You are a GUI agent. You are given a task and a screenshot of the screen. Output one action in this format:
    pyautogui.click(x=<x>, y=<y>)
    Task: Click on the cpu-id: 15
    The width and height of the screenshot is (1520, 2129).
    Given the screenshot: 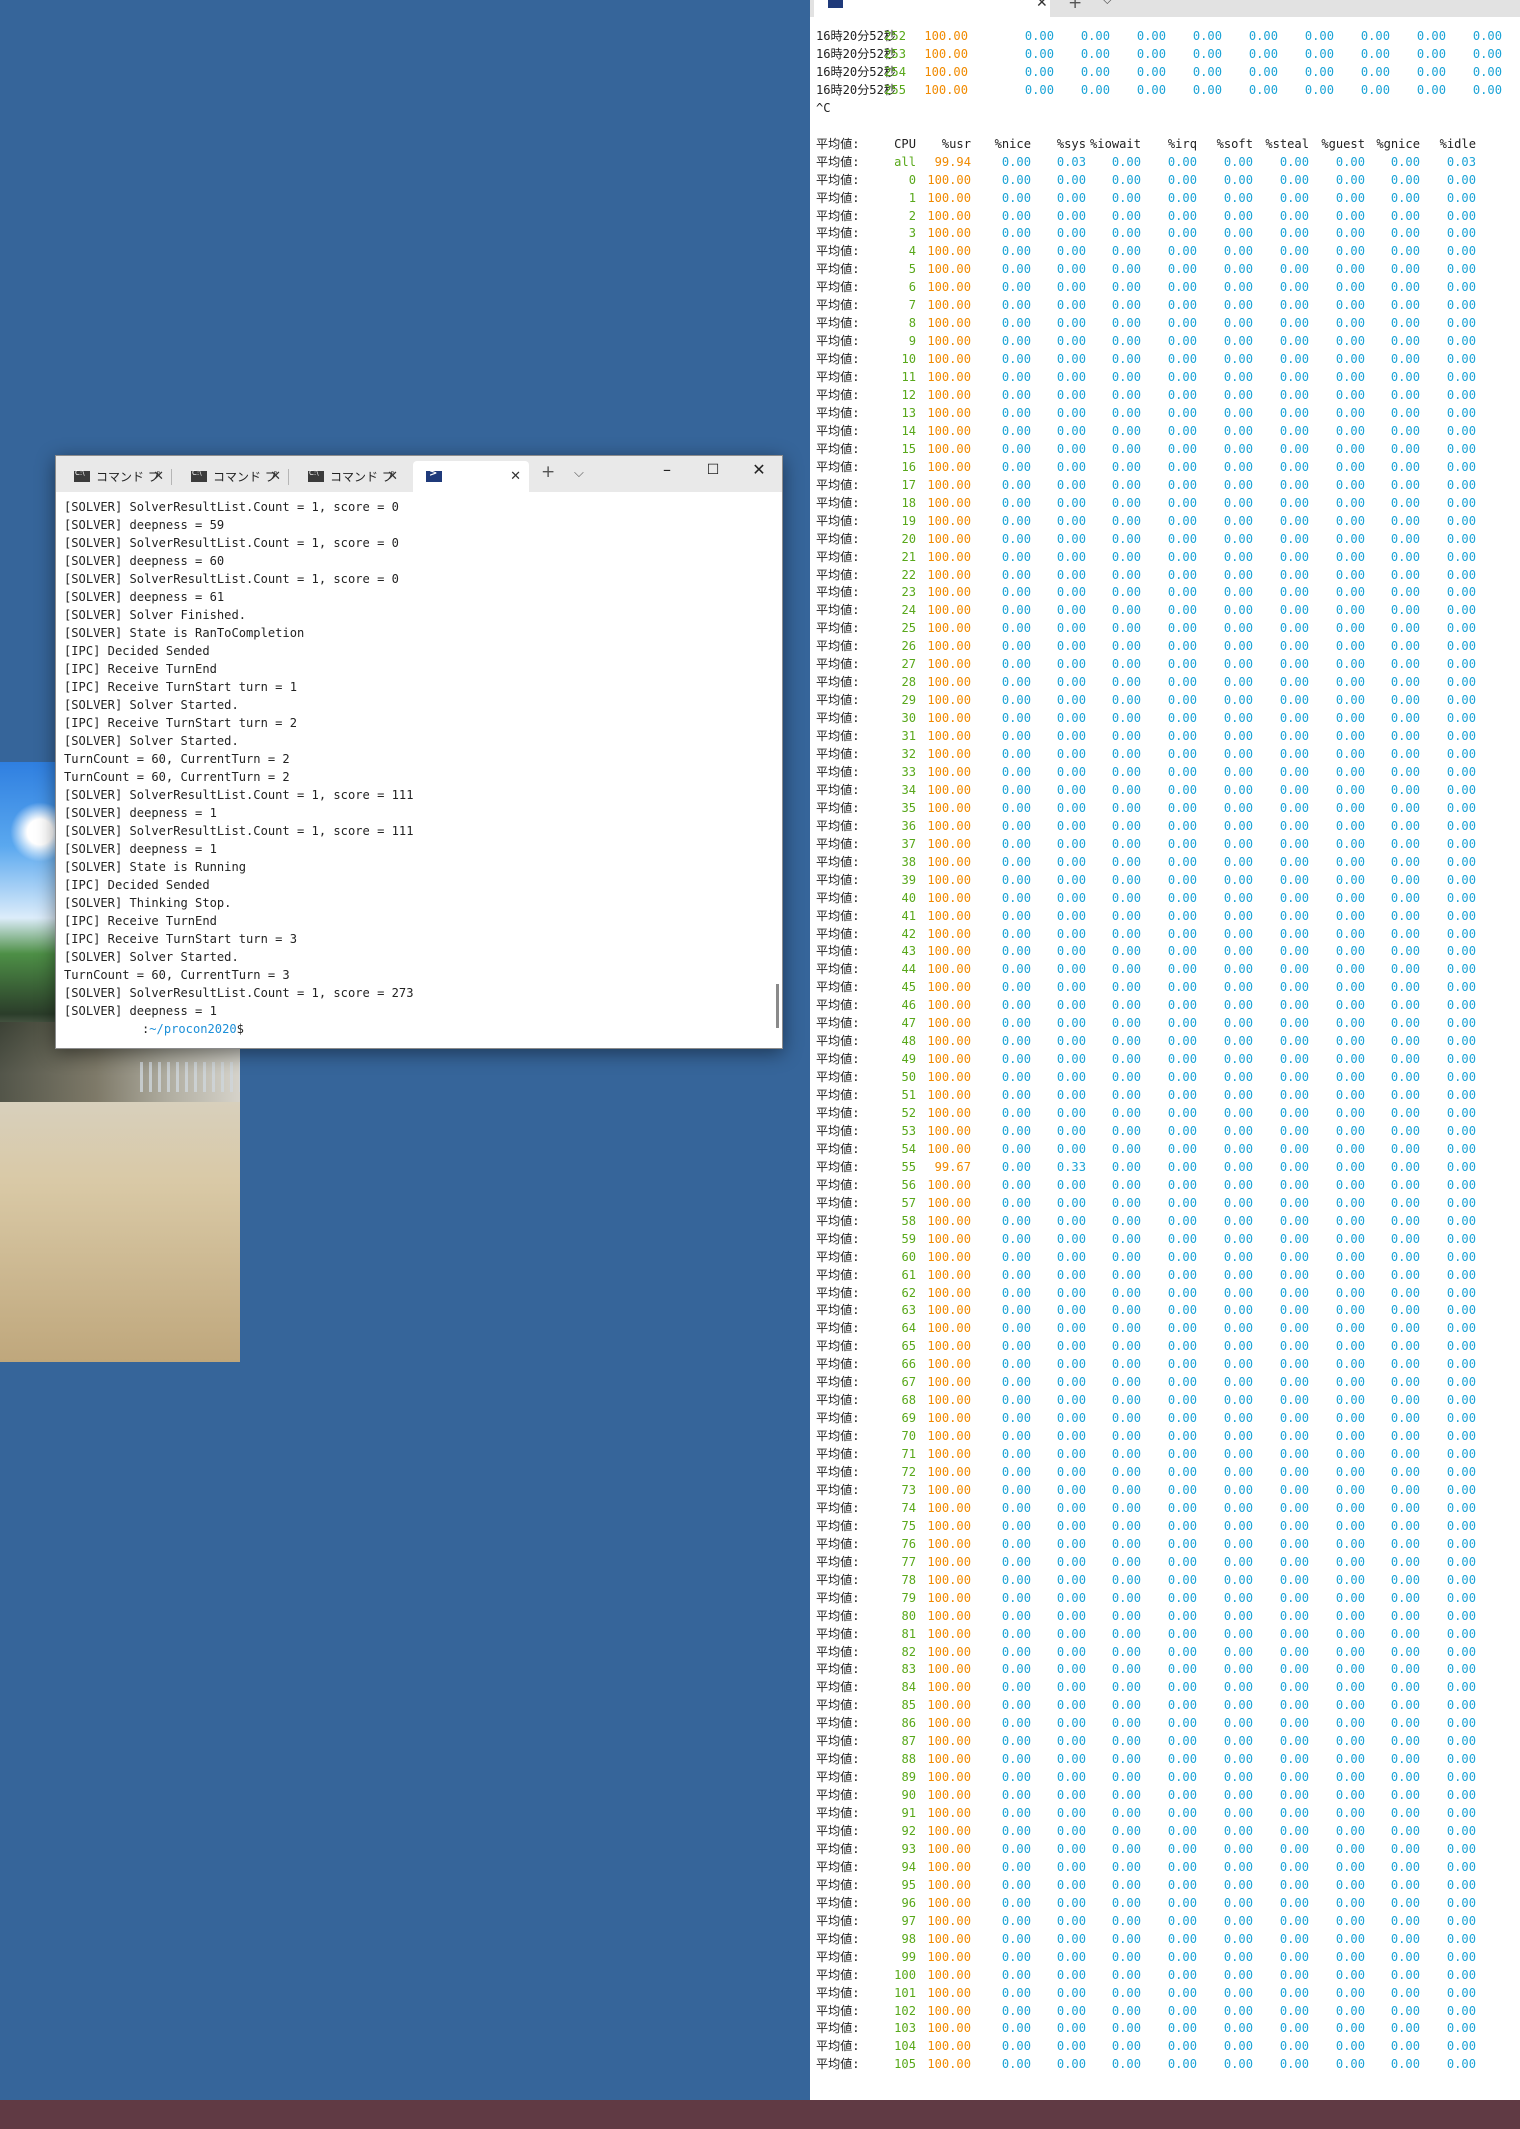 What is the action you would take?
    pyautogui.click(x=908, y=448)
    